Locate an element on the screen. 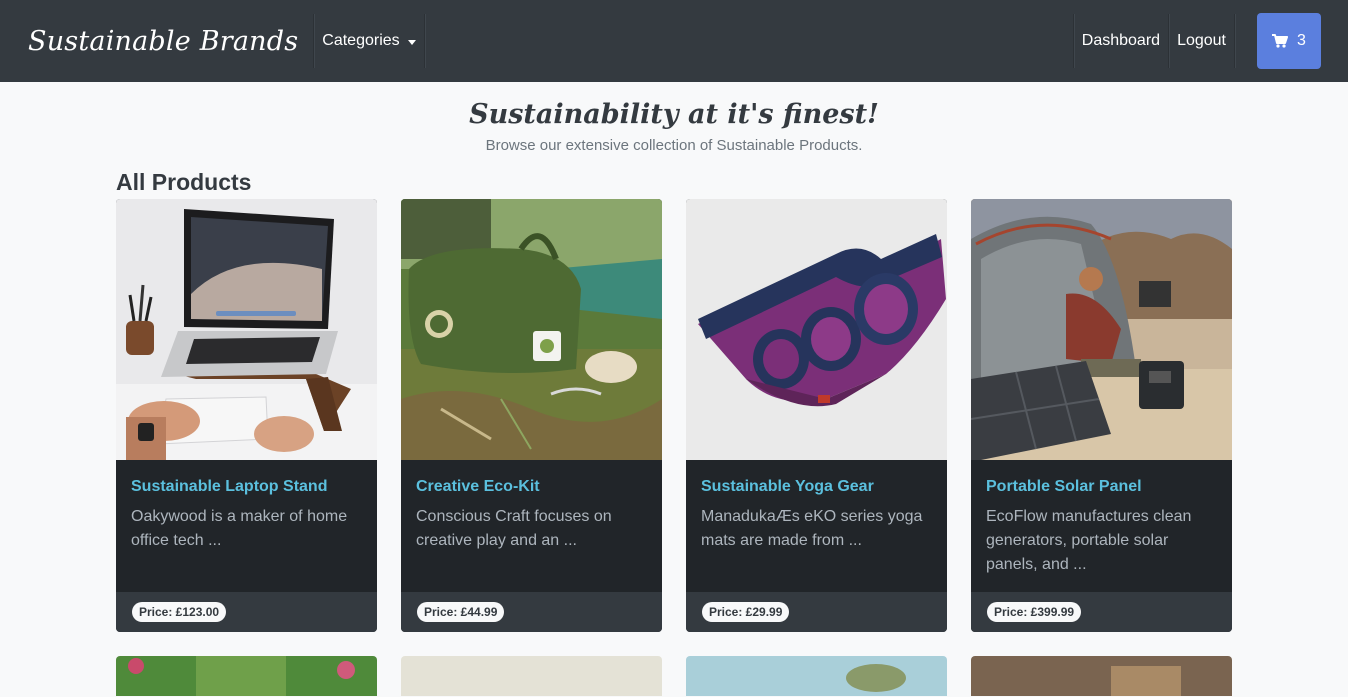 This screenshot has width=1348, height=697. product-title: Sustainable Yoga Gear is located at coordinates (816, 487).